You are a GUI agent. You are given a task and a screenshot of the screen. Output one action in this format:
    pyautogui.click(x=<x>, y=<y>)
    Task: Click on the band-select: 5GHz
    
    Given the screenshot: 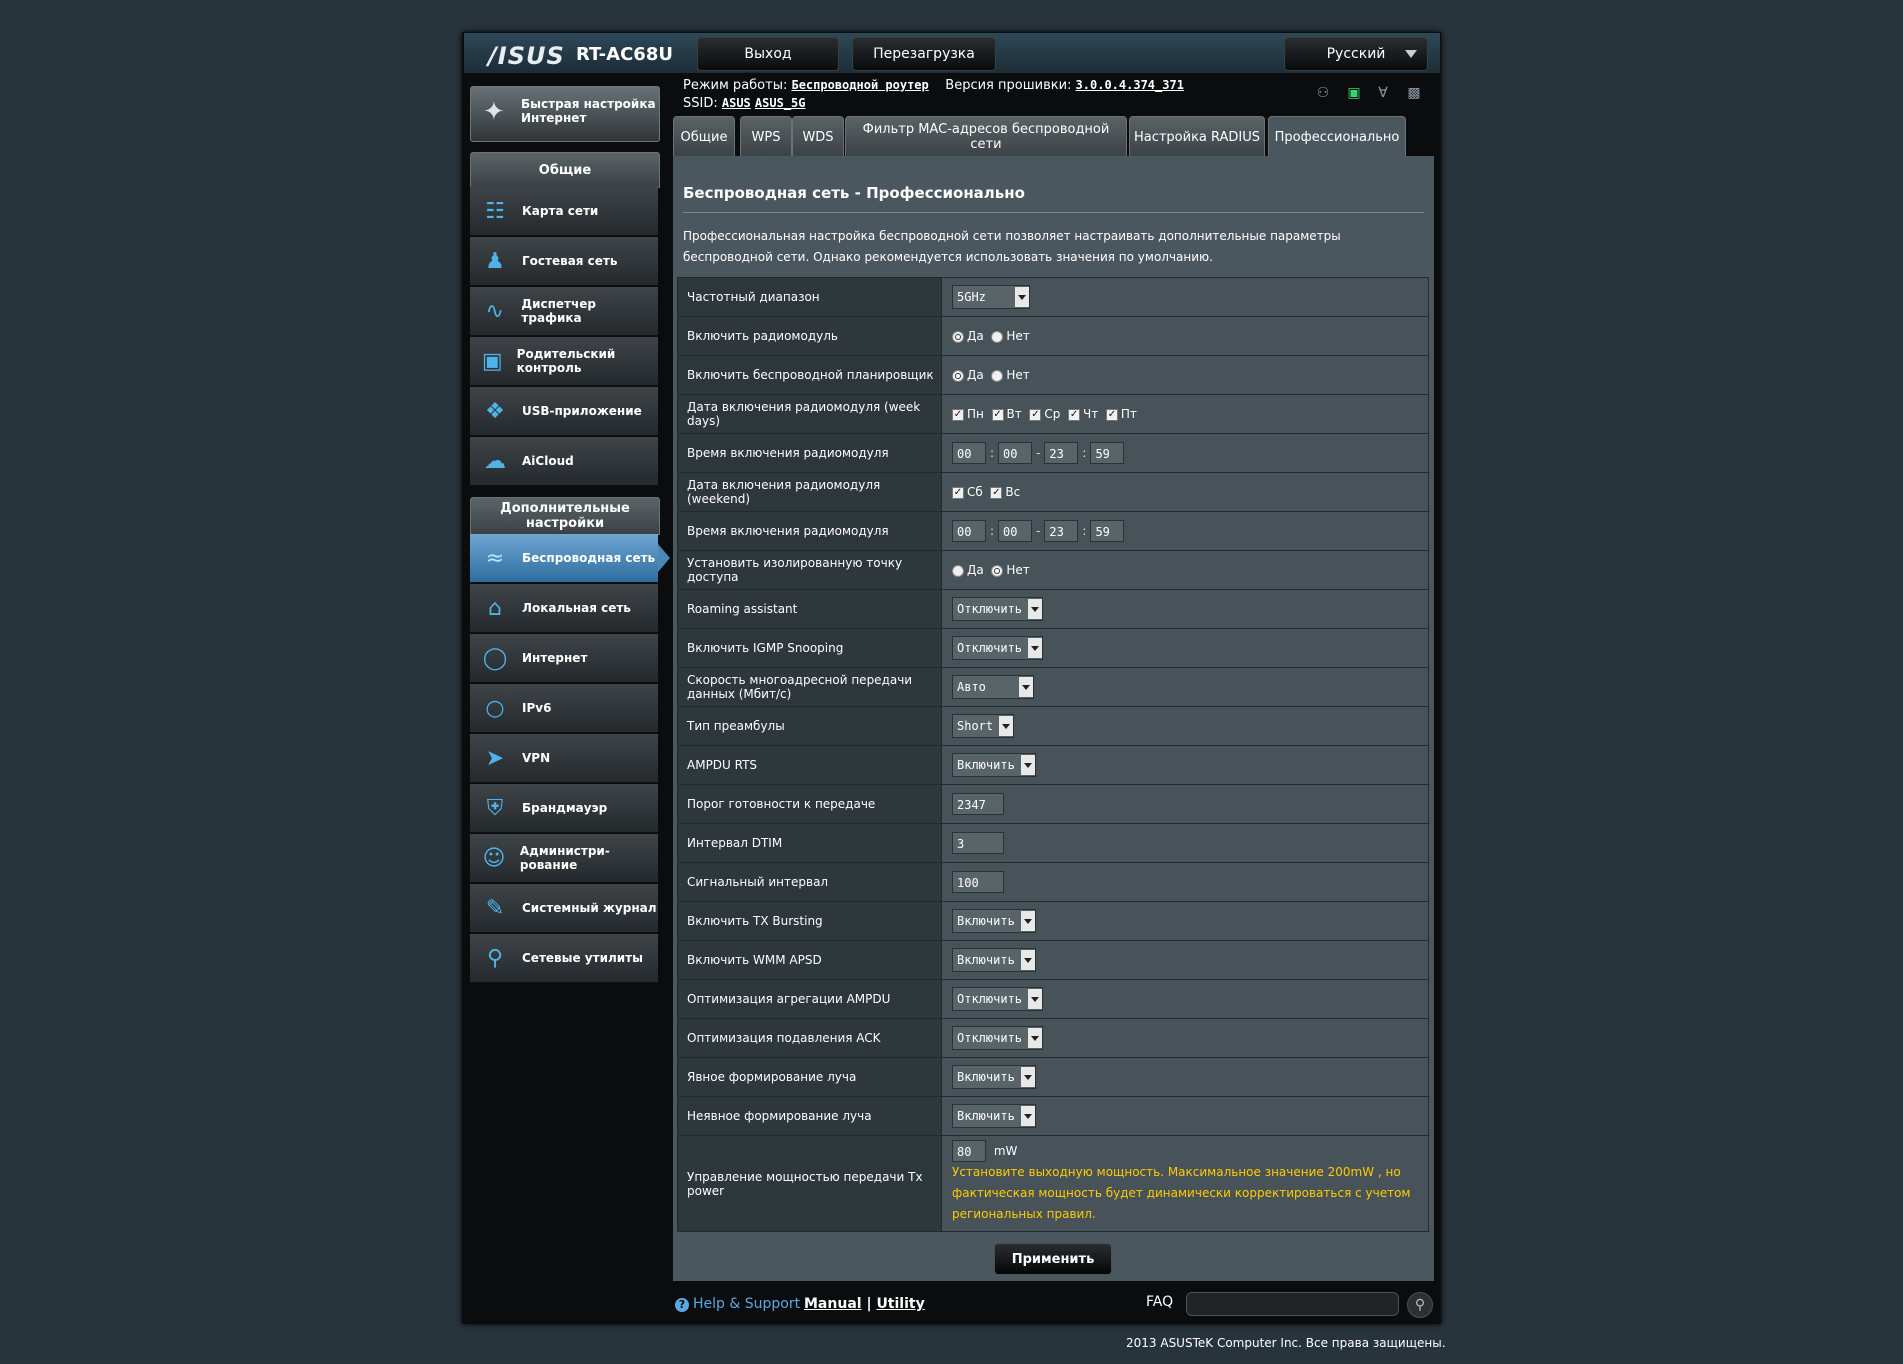 What is the action you would take?
    pyautogui.click(x=991, y=297)
    